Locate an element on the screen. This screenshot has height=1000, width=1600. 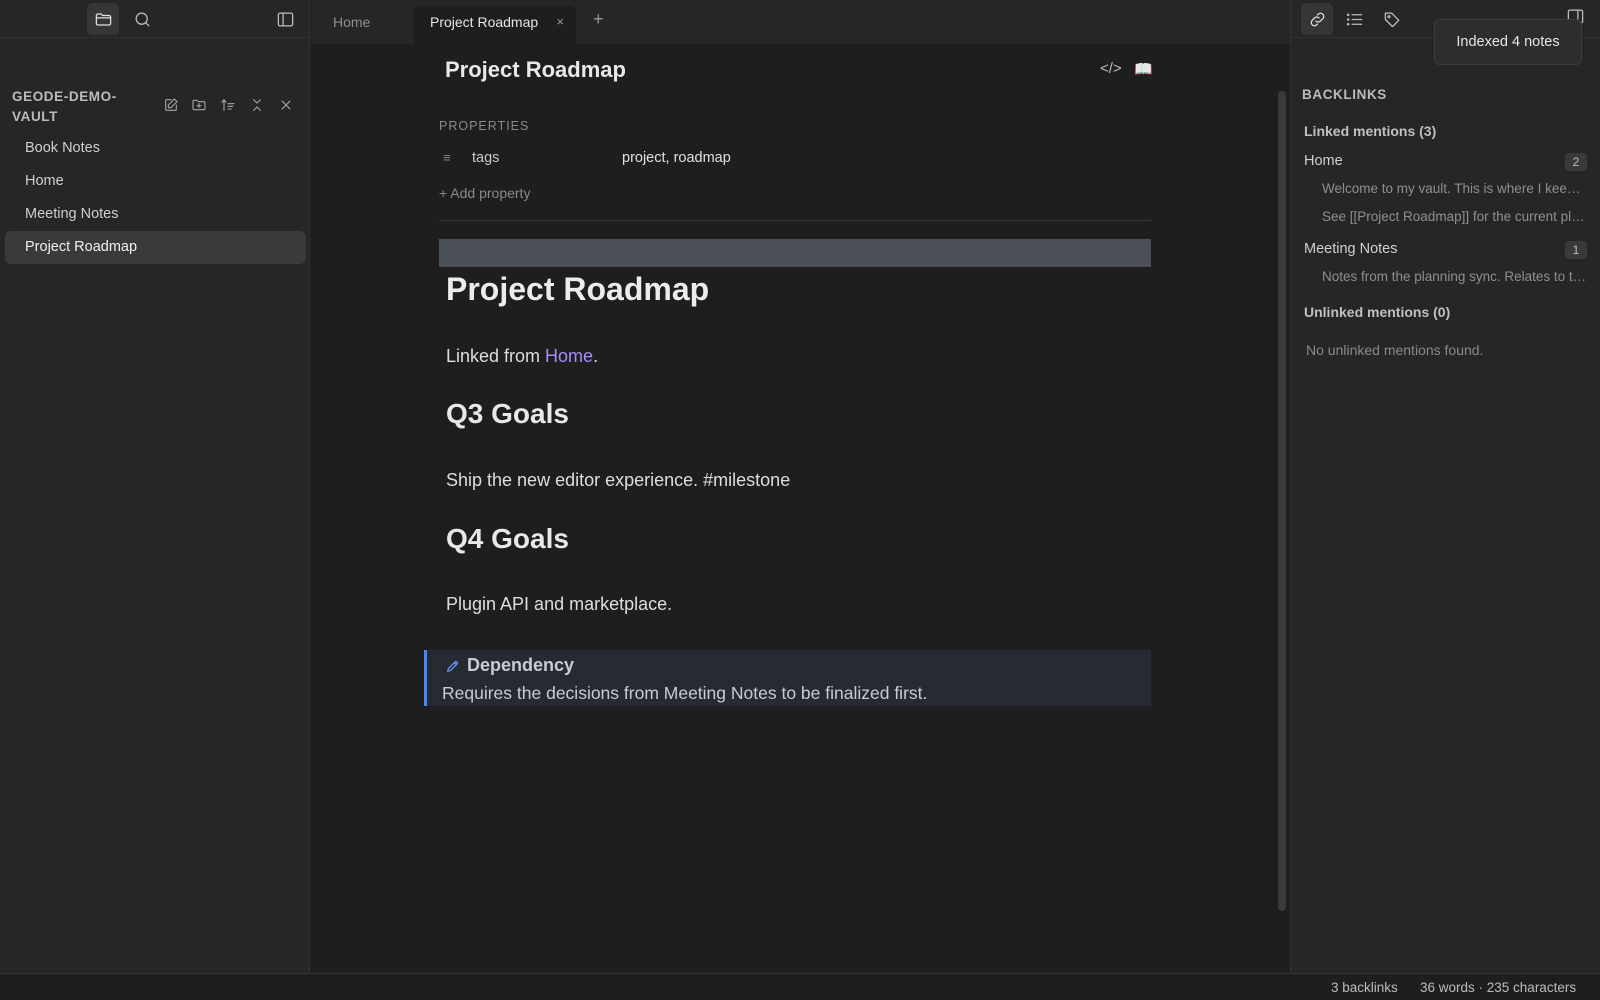
property-key: tags is located at coordinates (485, 158).